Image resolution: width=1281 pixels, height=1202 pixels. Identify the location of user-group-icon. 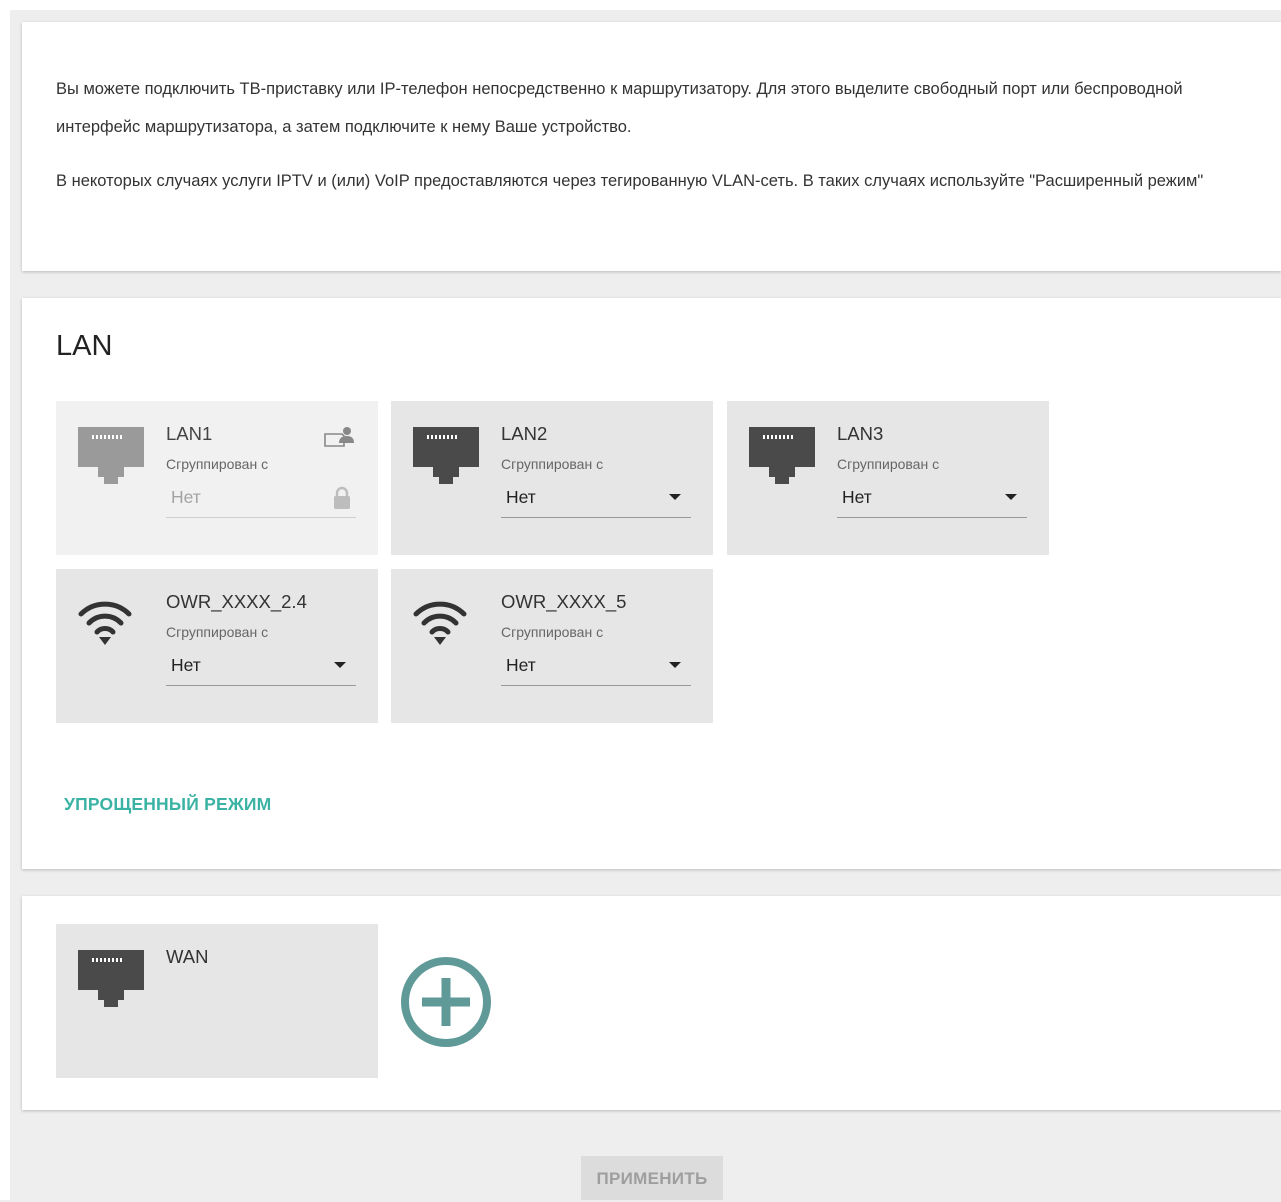
(339, 440).